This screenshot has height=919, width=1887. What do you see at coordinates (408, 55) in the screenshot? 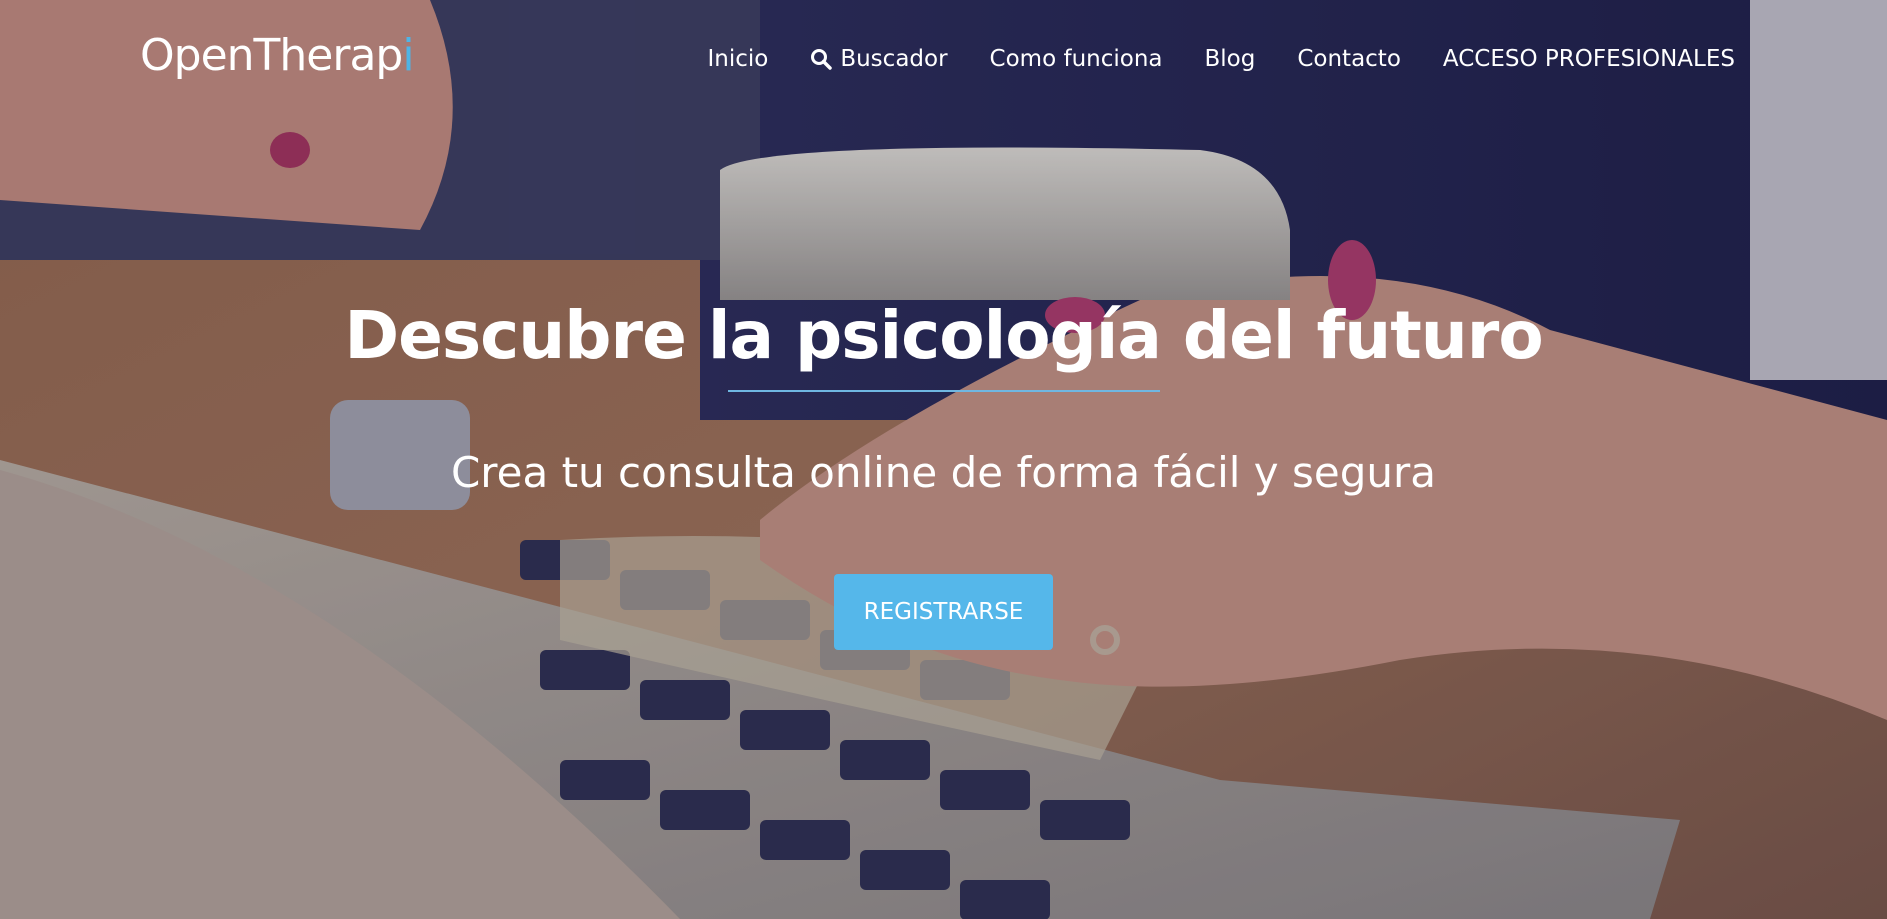
I see `logo-text-accent: i` at bounding box center [408, 55].